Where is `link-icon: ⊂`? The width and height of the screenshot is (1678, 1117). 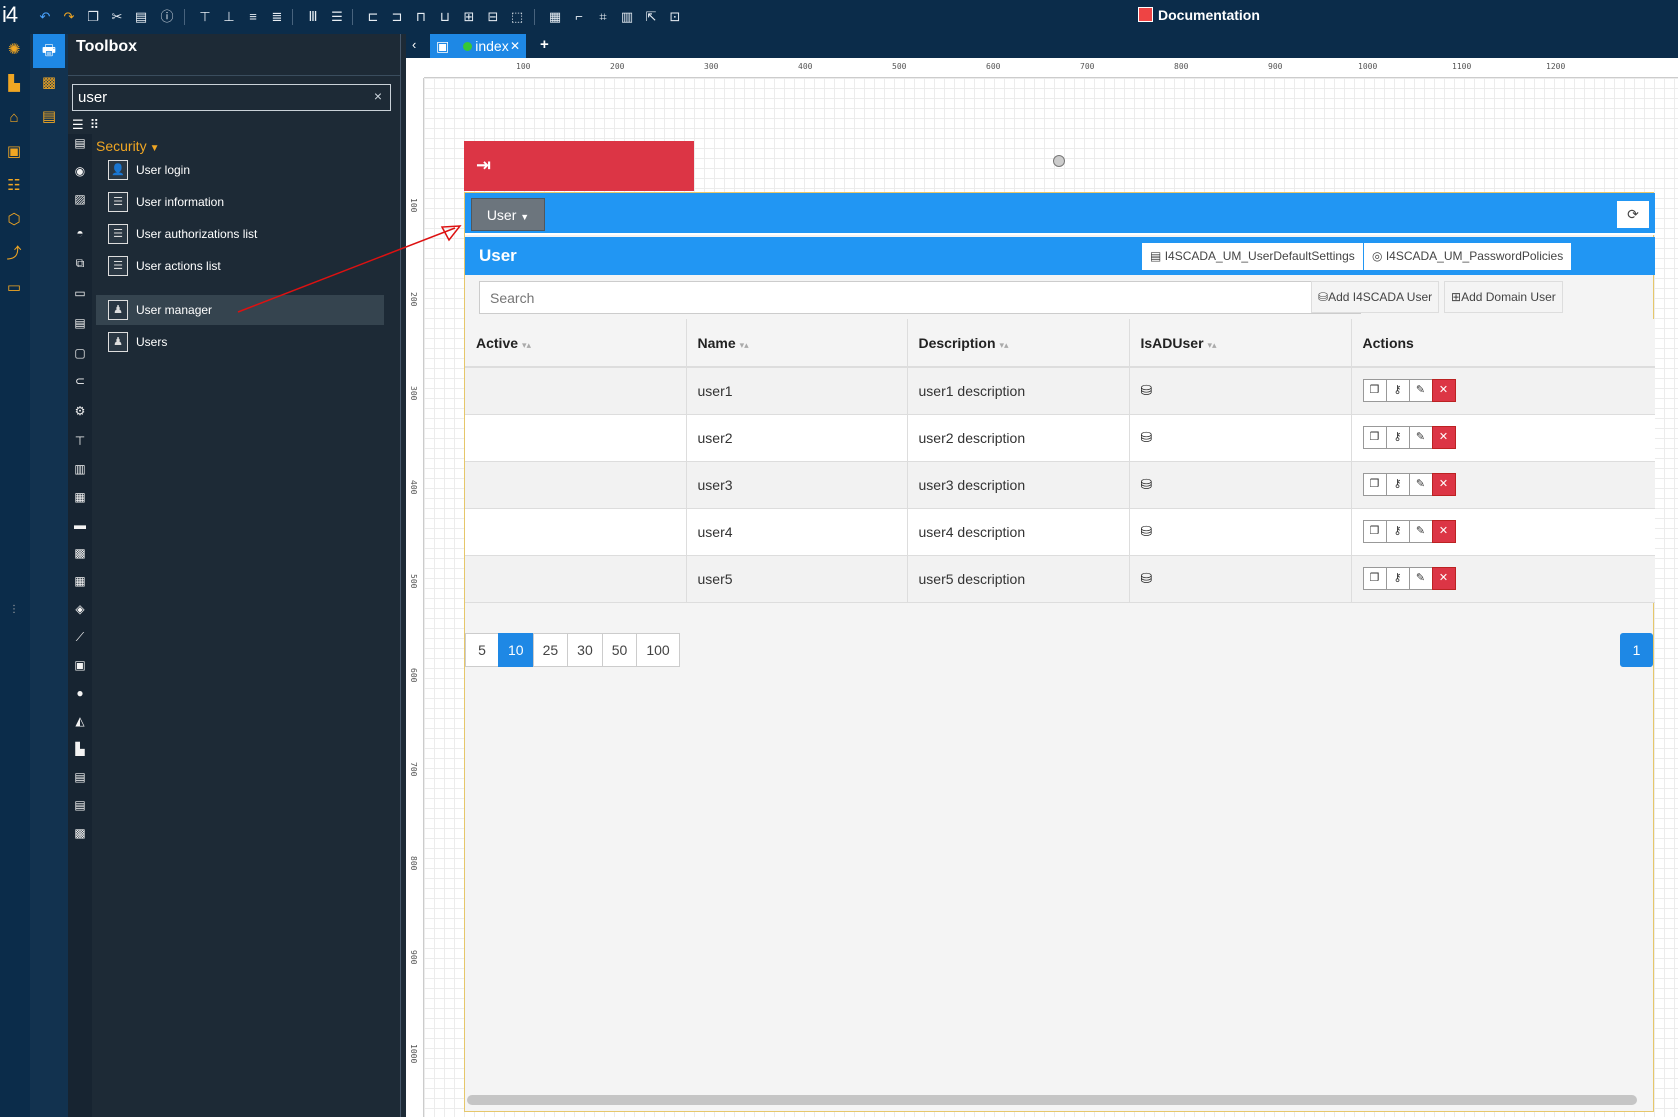
link-icon: ⊂ is located at coordinates (80, 381).